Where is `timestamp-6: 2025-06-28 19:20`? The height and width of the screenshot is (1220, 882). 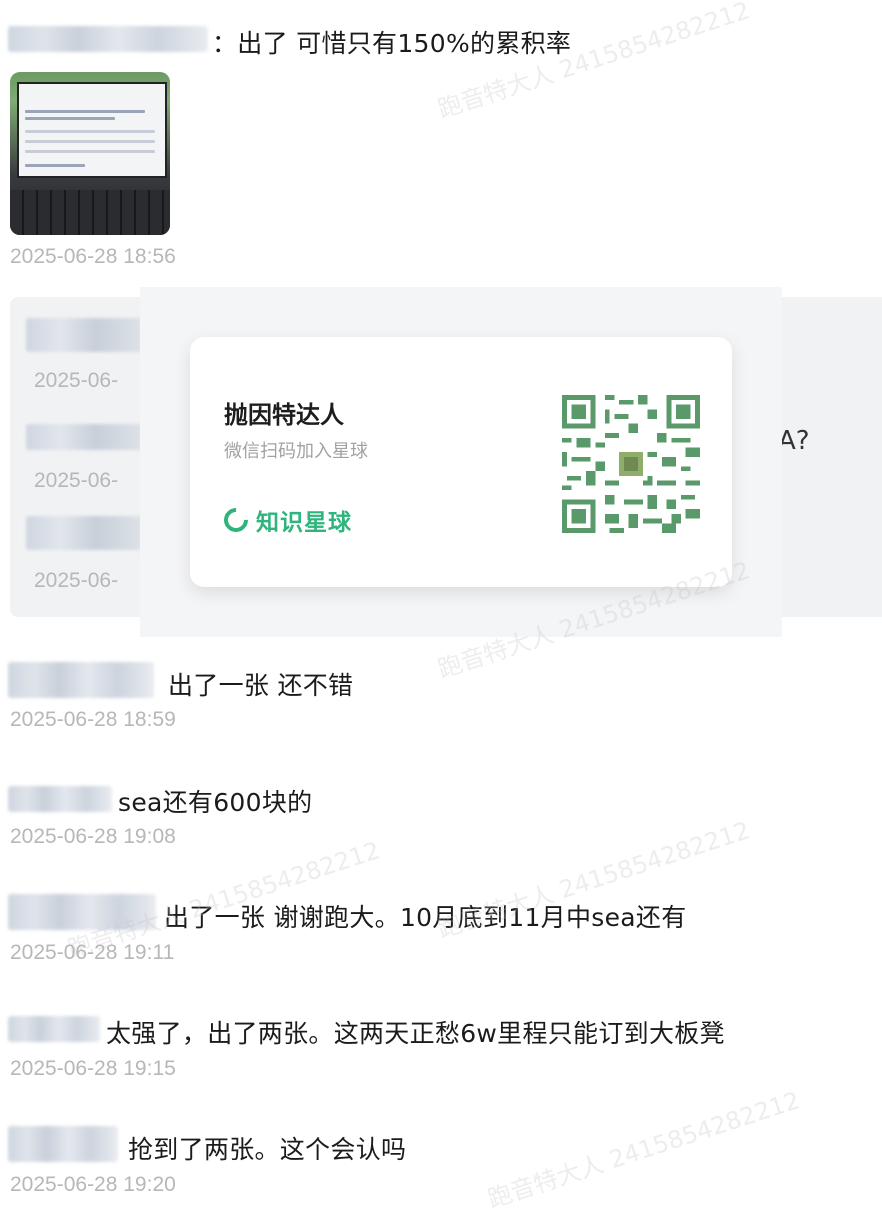 timestamp-6: 2025-06-28 19:20 is located at coordinates (93, 1184).